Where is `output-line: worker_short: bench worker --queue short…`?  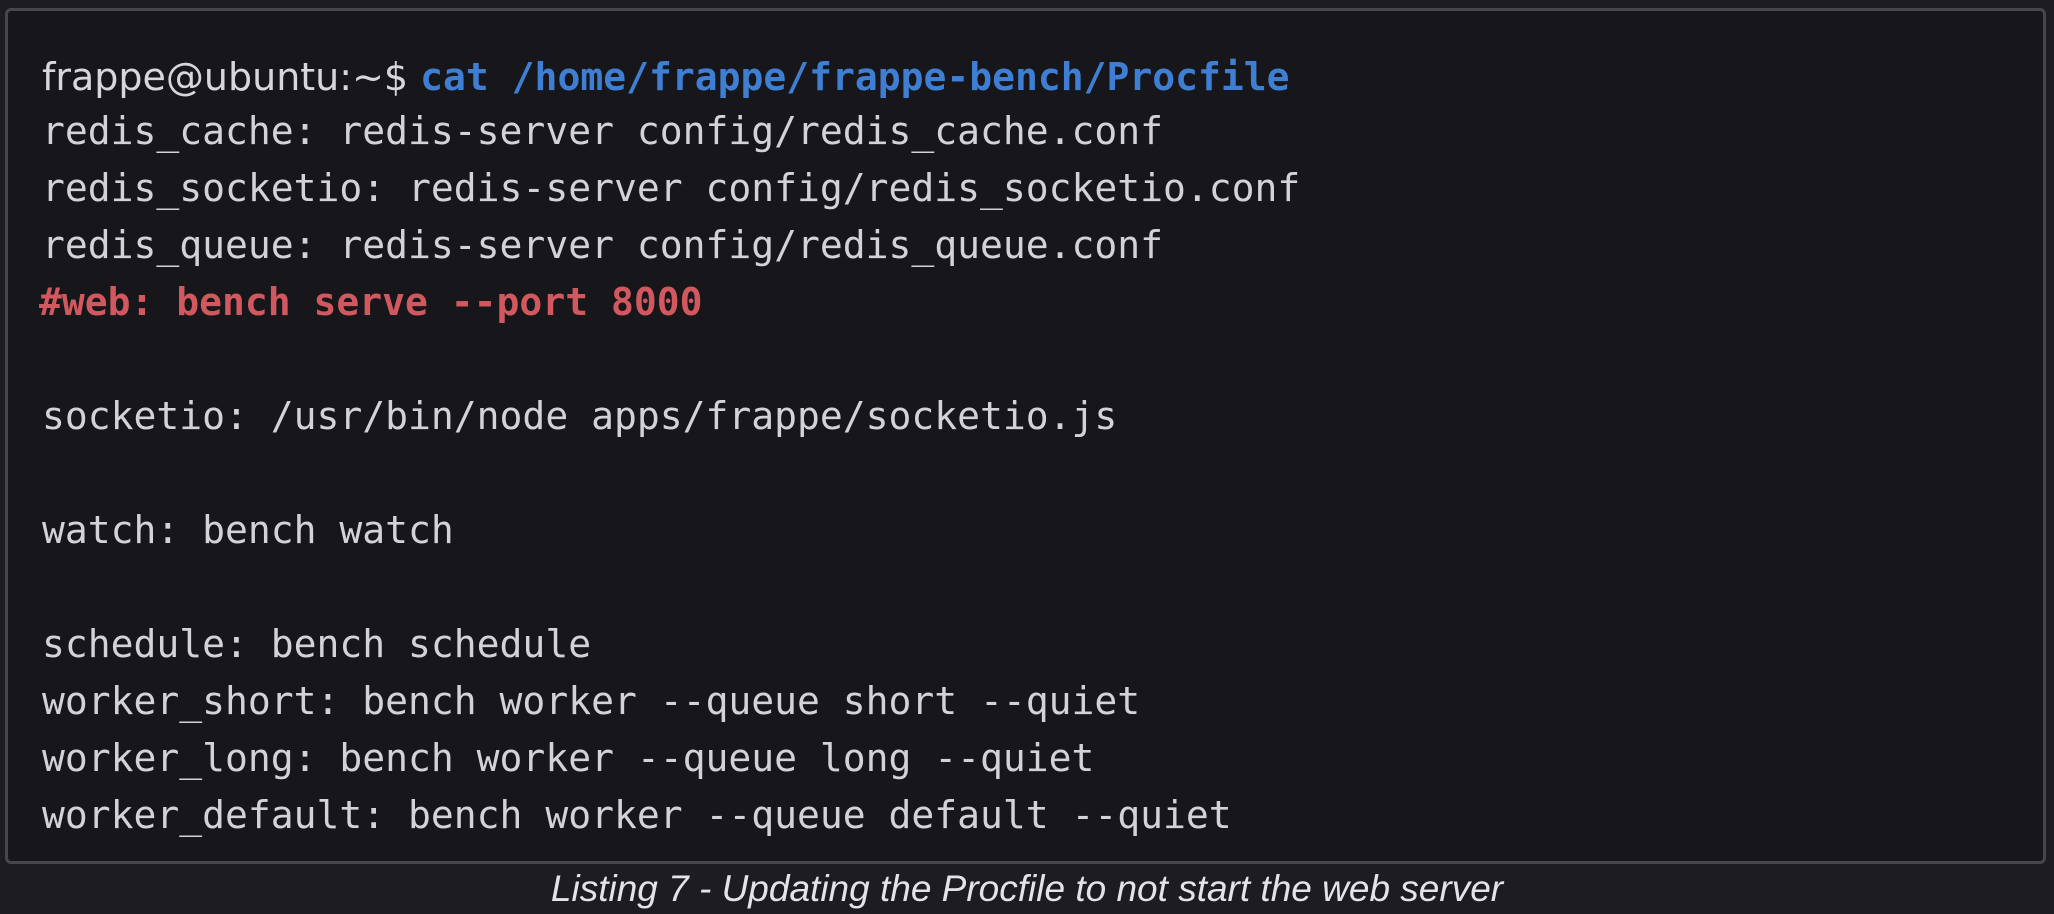 output-line: worker_short: bench worker --queue short… is located at coordinates (591, 701).